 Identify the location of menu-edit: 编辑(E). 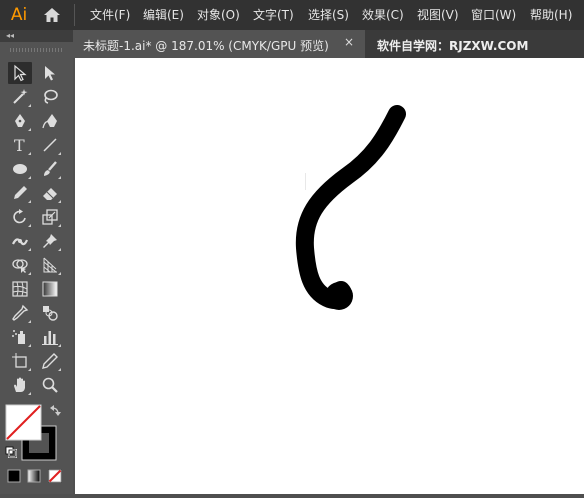
(163, 15).